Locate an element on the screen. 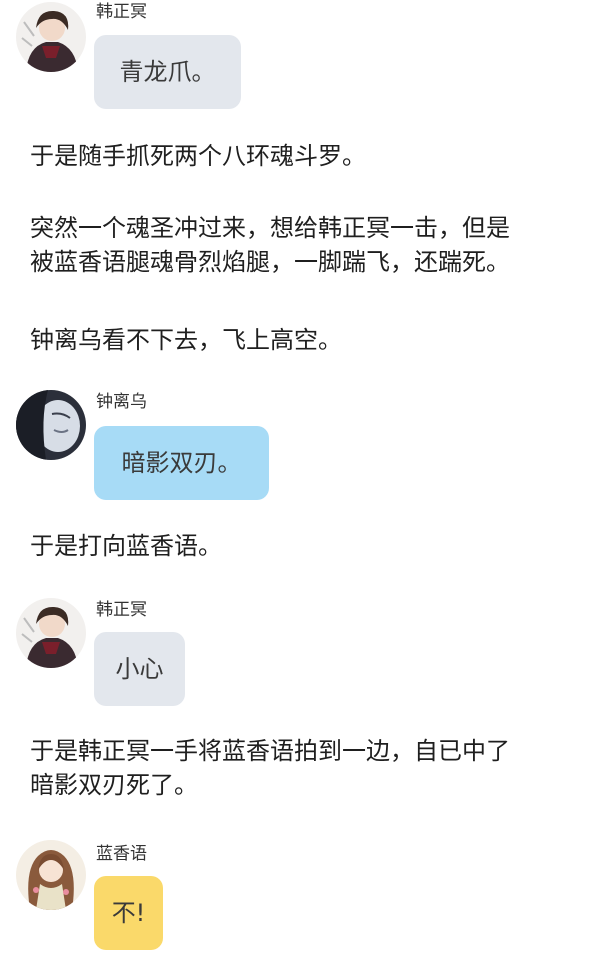 Image resolution: width=600 pixels, height=954 pixels. message-bubble: 不! is located at coordinates (128, 913).